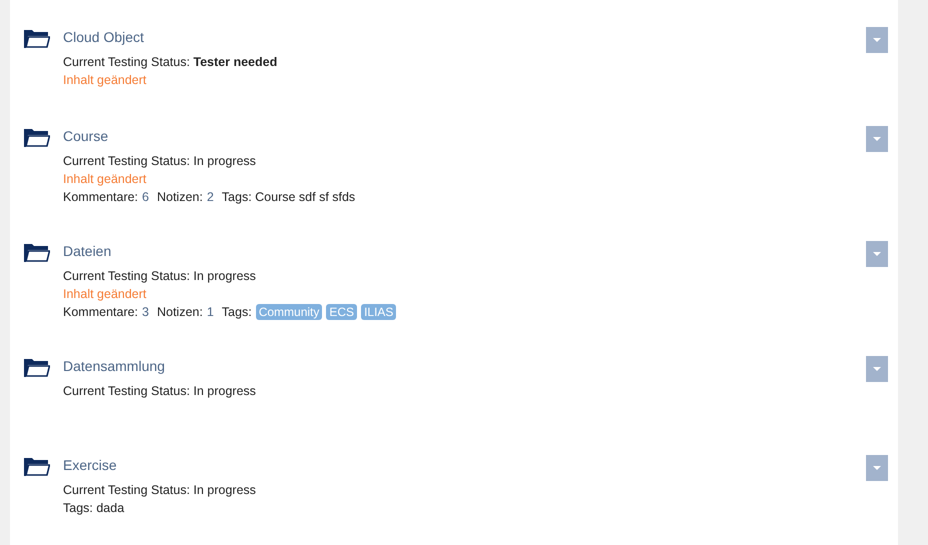  I want to click on tags-text: Tags: dada, so click(93, 508).